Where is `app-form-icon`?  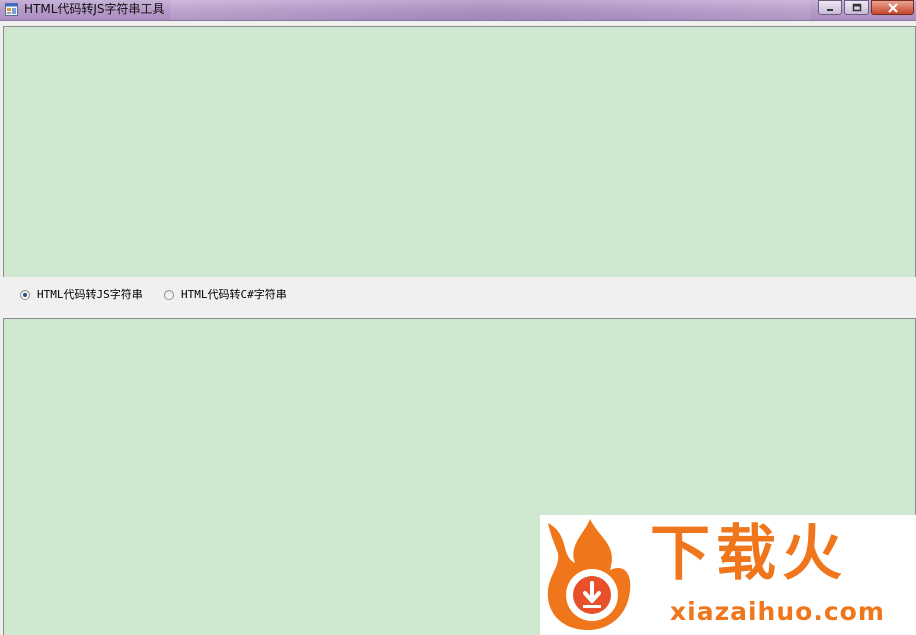 app-form-icon is located at coordinates (11, 9).